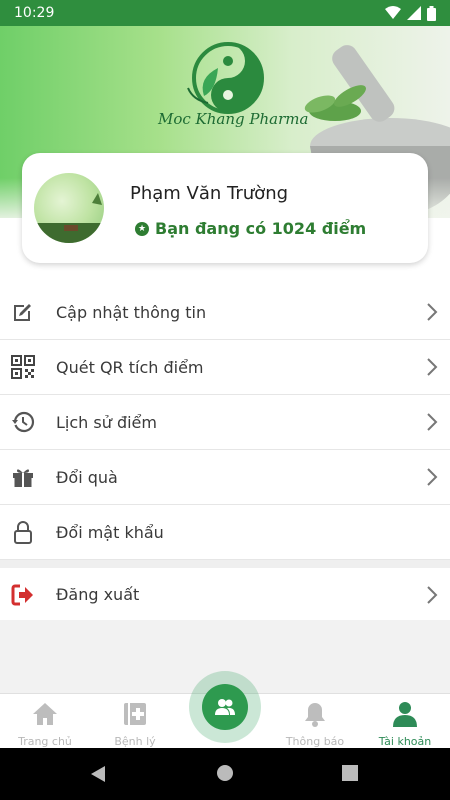 The width and height of the screenshot is (450, 800). I want to click on status-icons, so click(410, 13).